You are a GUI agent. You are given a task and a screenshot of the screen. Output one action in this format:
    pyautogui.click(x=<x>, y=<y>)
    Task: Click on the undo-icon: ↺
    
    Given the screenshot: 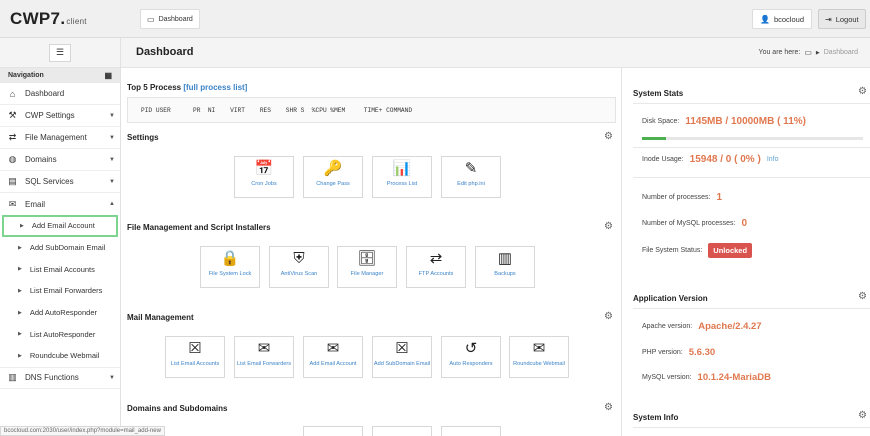 What is the action you would take?
    pyautogui.click(x=471, y=348)
    